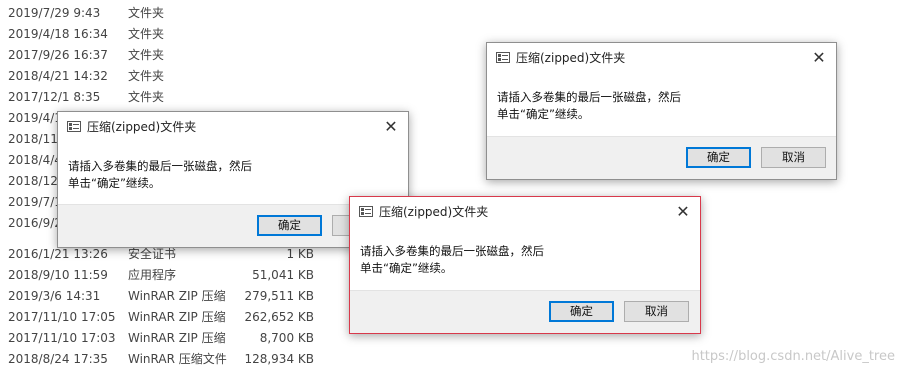  What do you see at coordinates (279, 359) in the screenshot?
I see `file-size: 128,934 KB` at bounding box center [279, 359].